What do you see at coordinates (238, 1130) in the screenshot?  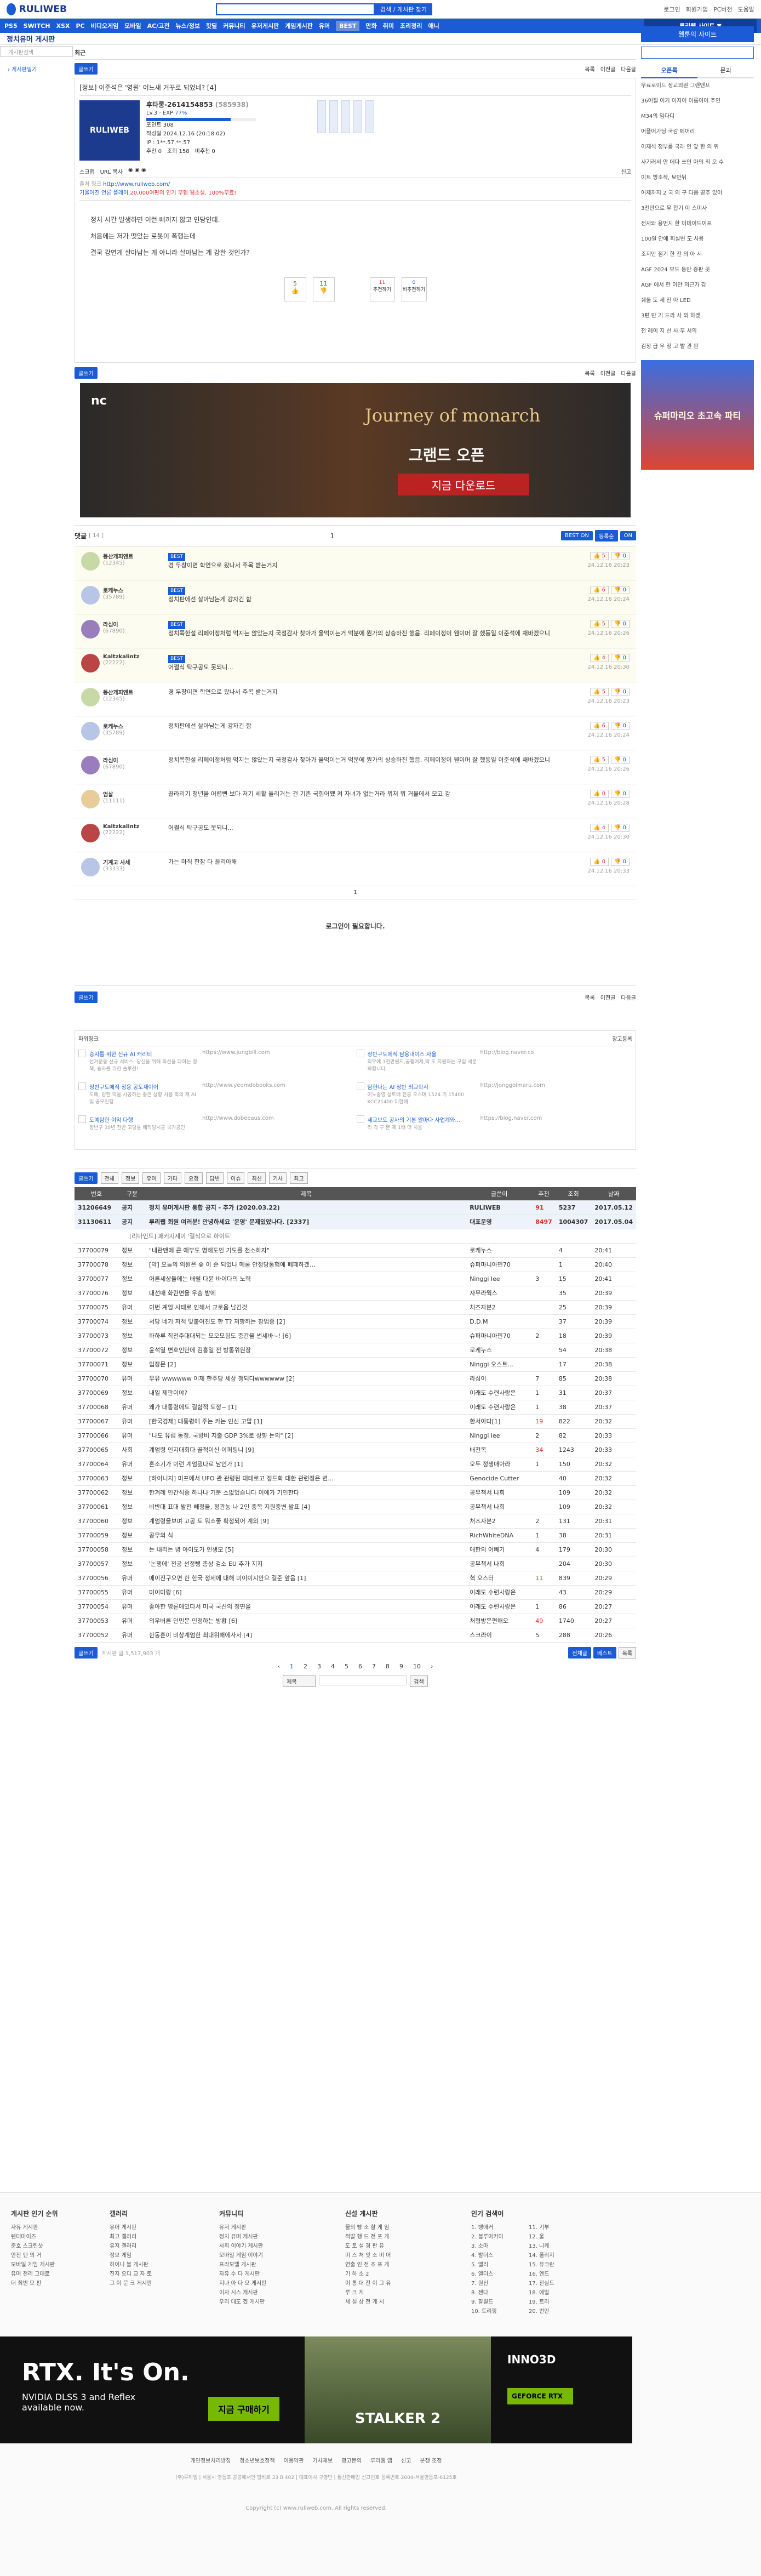 I see `ad-url: http://www.dobeeaus.com` at bounding box center [238, 1130].